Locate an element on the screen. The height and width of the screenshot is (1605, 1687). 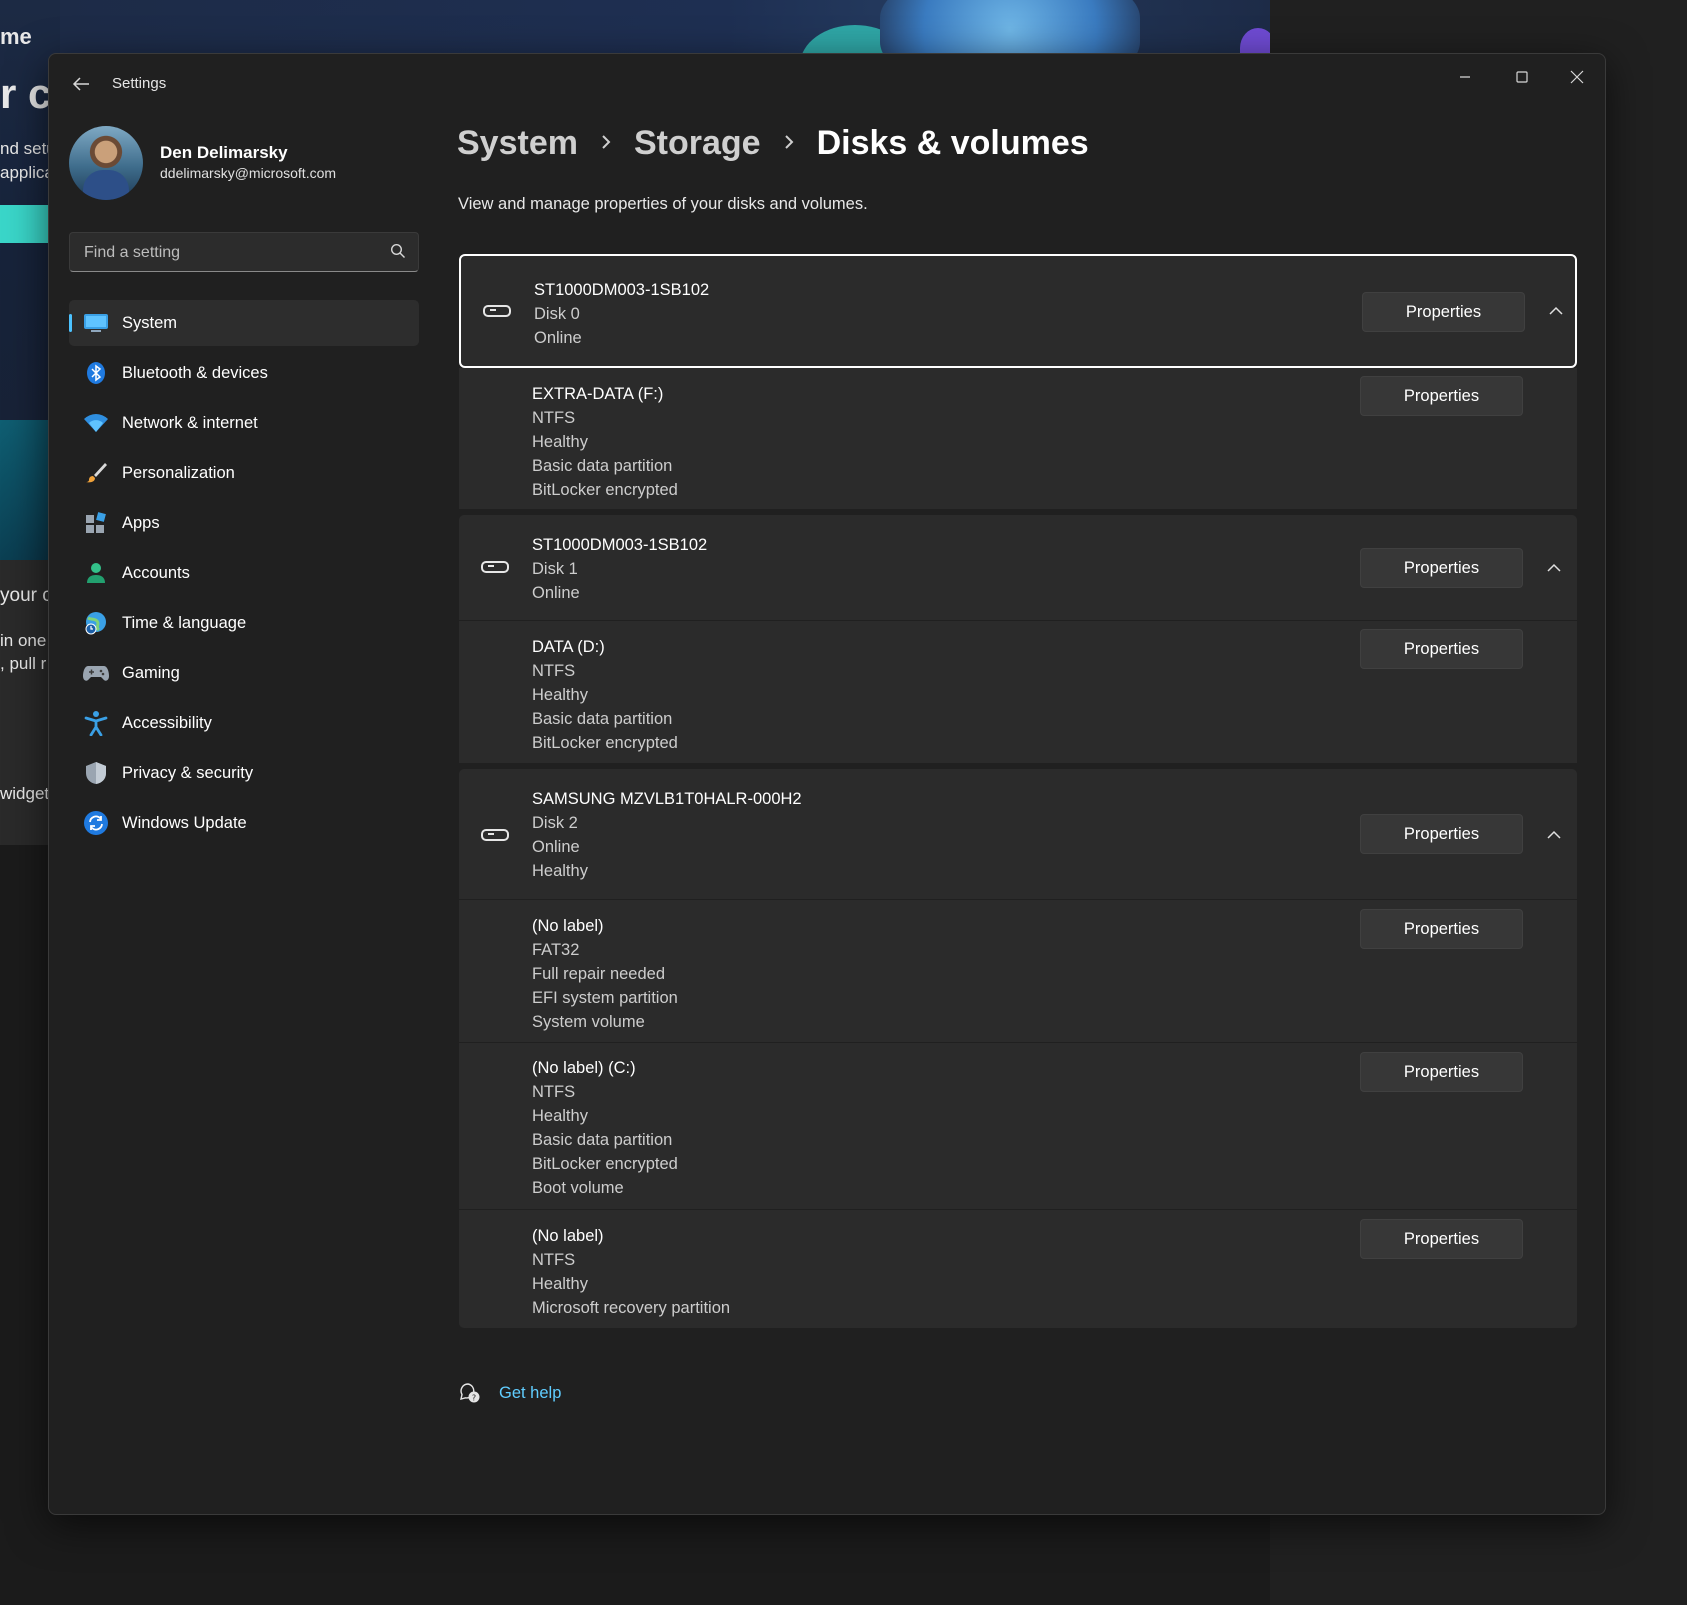
sidebar-item-windows-update: Windows Update is located at coordinates (244, 823).